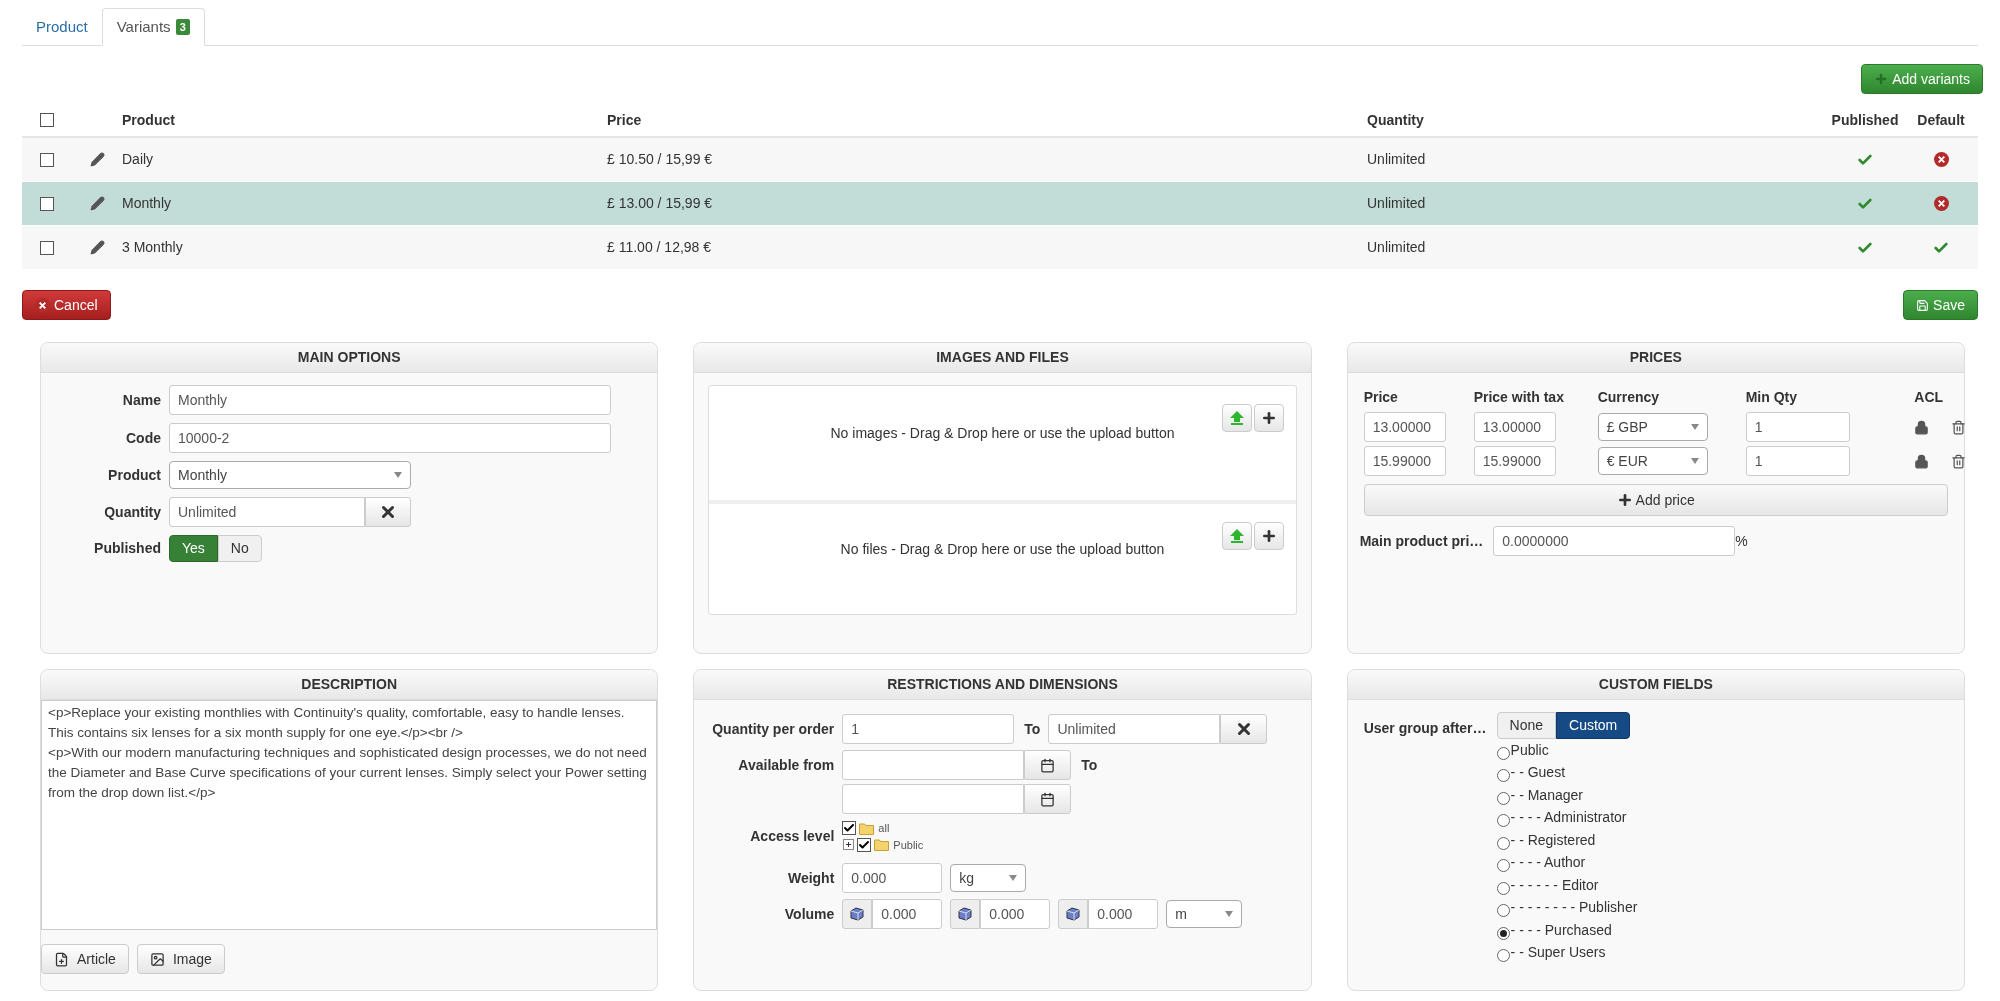 The image size is (2000, 1001). Describe the element at coordinates (239, 548) in the screenshot. I see `toggle-option: No` at that location.